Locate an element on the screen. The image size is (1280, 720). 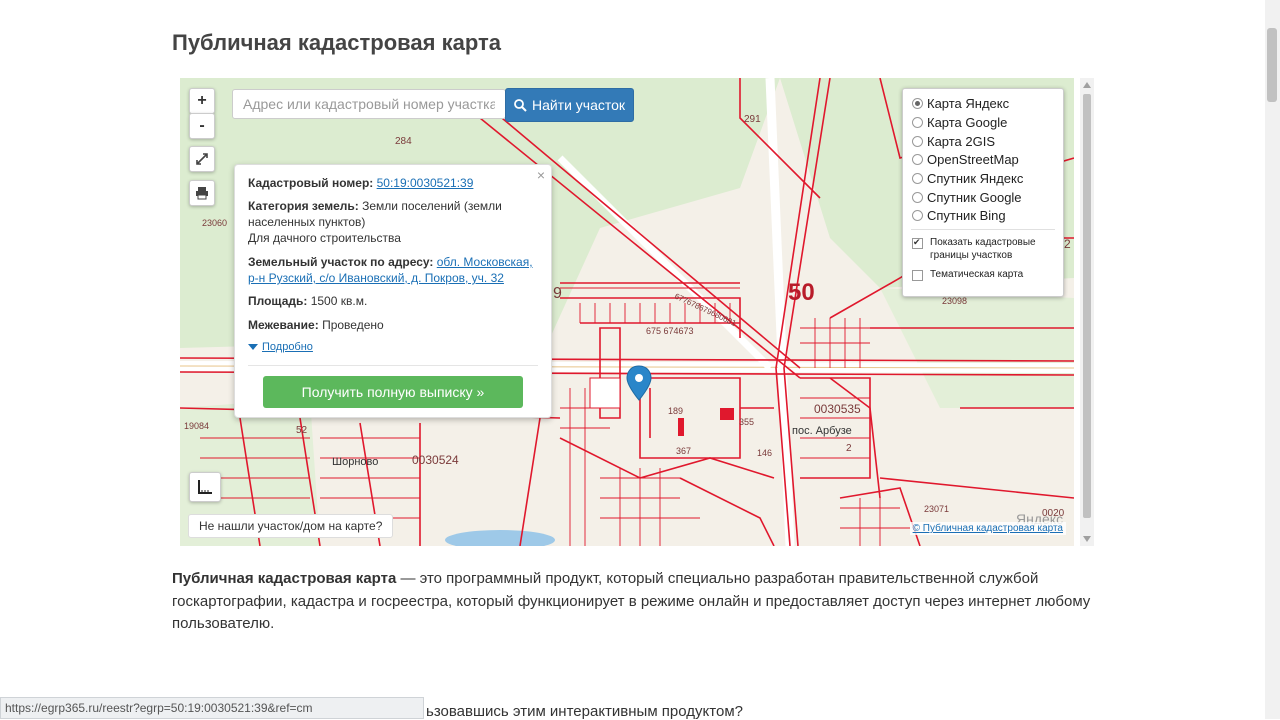
ruler-icon is located at coordinates (205, 487).